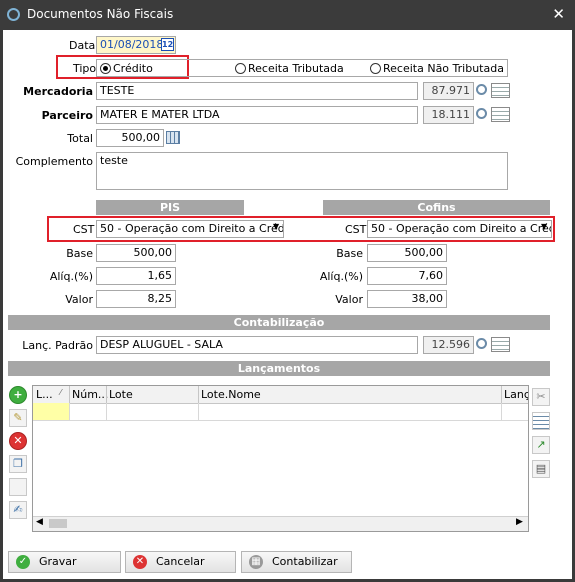 Image resolution: width=575 pixels, height=582 pixels. Describe the element at coordinates (448, 91) in the screenshot. I see `mercadoria-code: 87.971` at that location.